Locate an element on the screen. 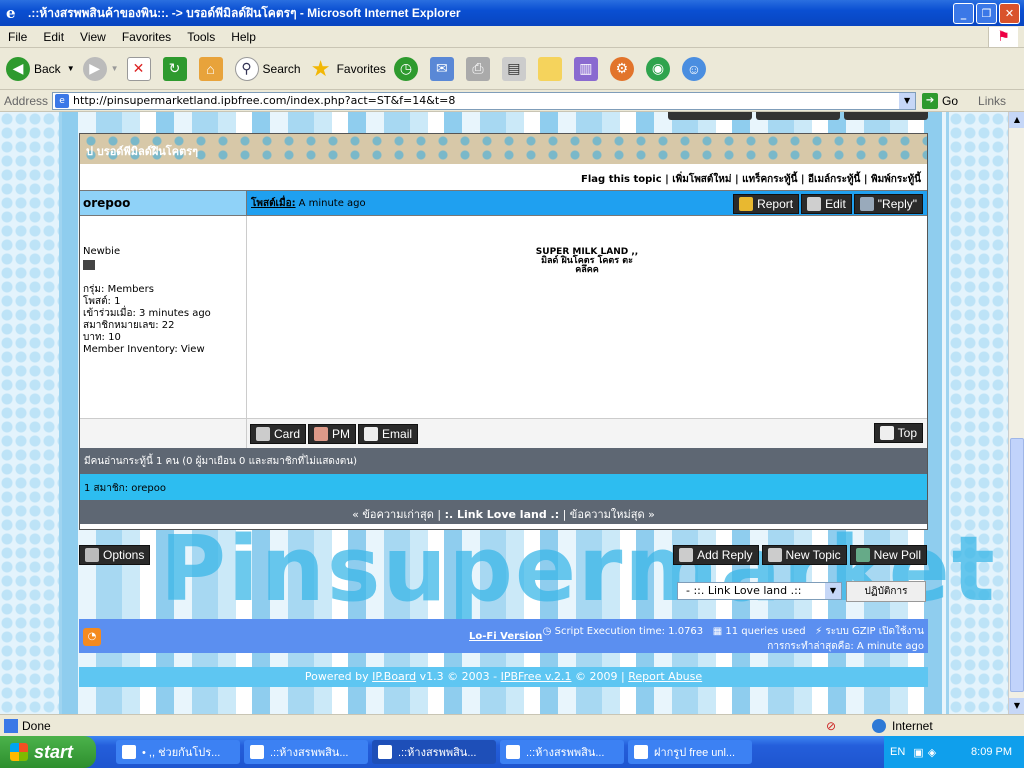 The image size is (1024, 768). research-button: ▥ is located at coordinates (587, 68).